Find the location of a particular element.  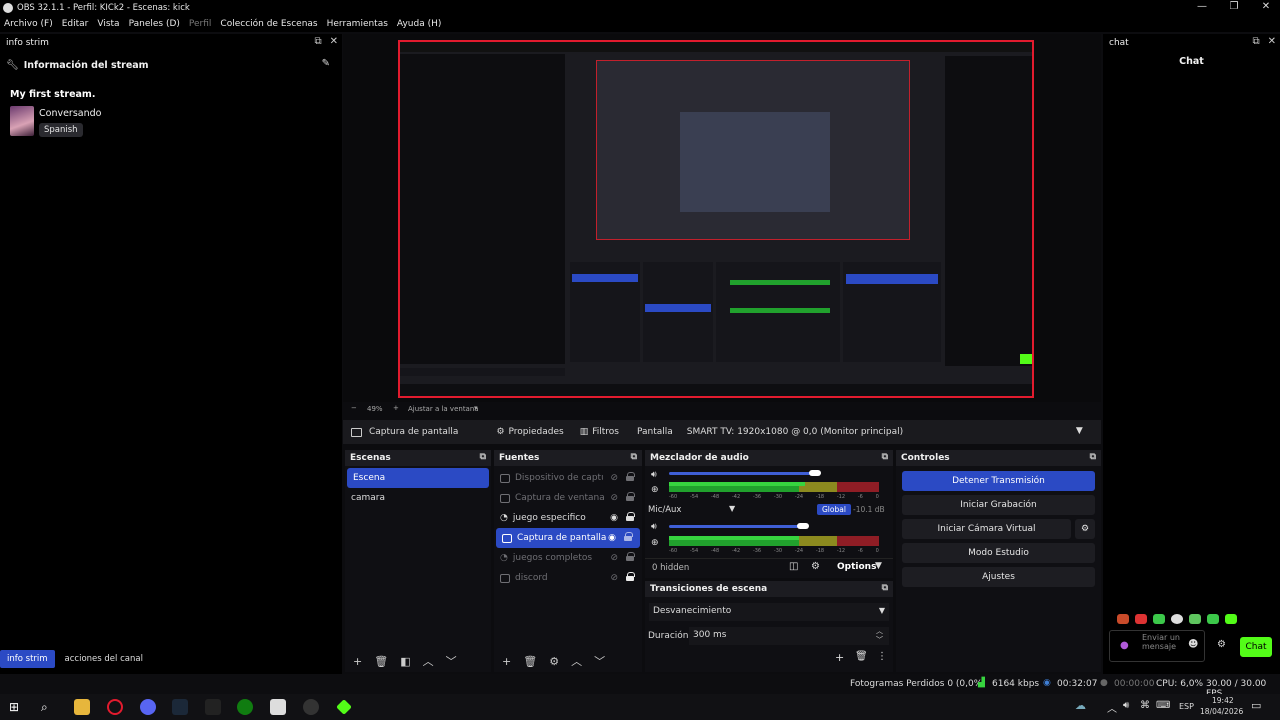

duration-stepper: 300 ms ︿ ﹀ is located at coordinates (789, 636).